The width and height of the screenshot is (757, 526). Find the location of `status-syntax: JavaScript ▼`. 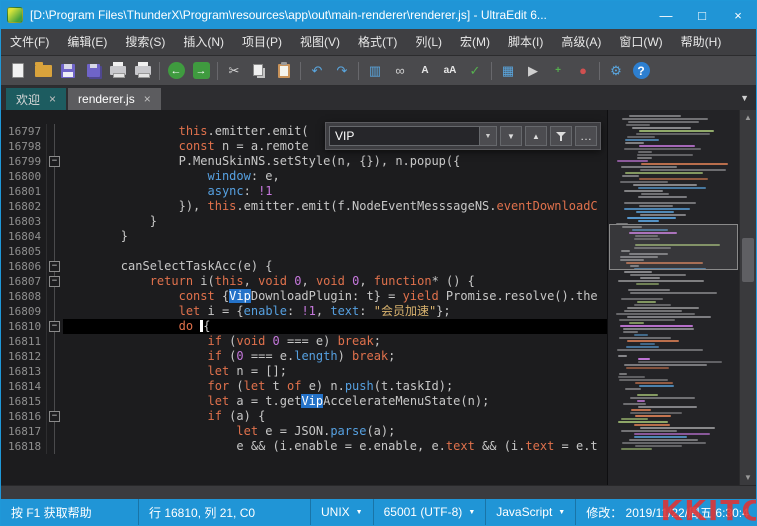

status-syntax: JavaScript ▼ is located at coordinates (531, 512).